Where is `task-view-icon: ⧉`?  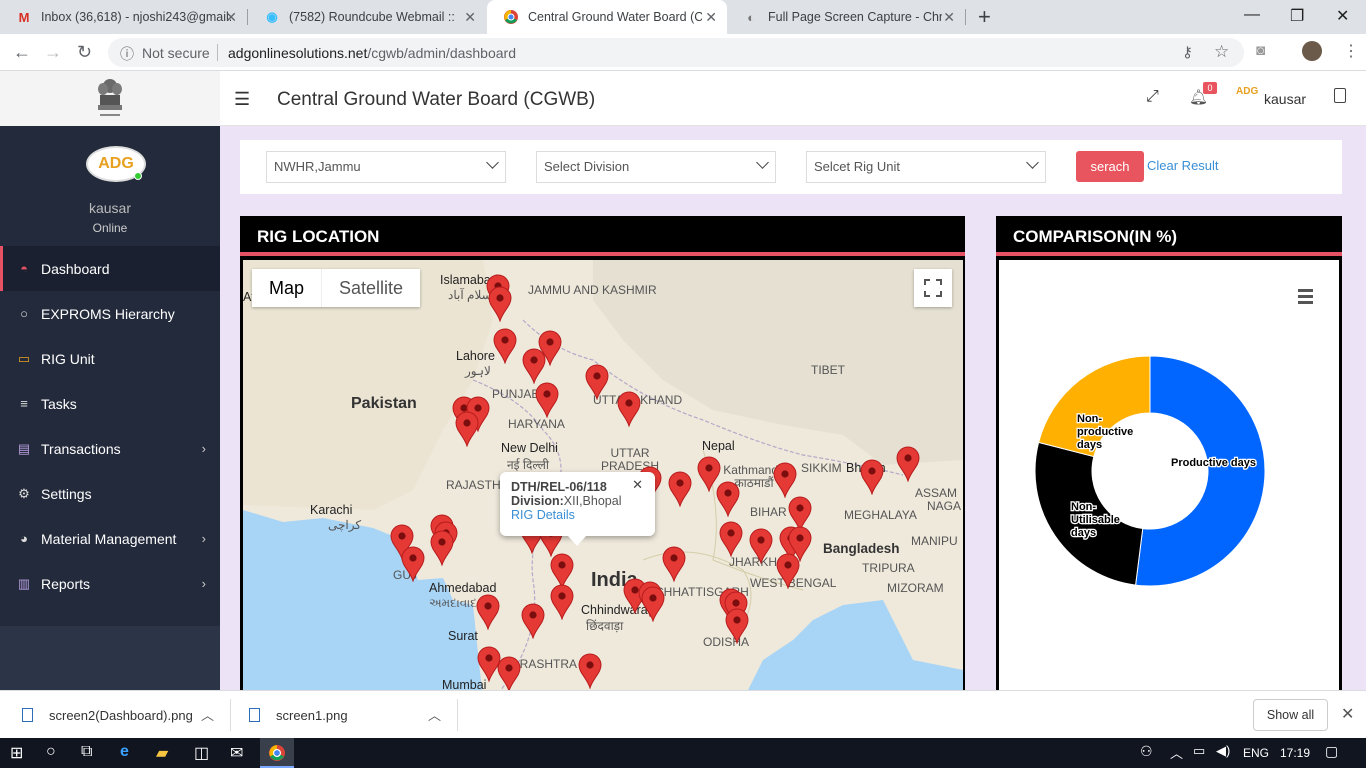 task-view-icon: ⧉ is located at coordinates (86, 752).